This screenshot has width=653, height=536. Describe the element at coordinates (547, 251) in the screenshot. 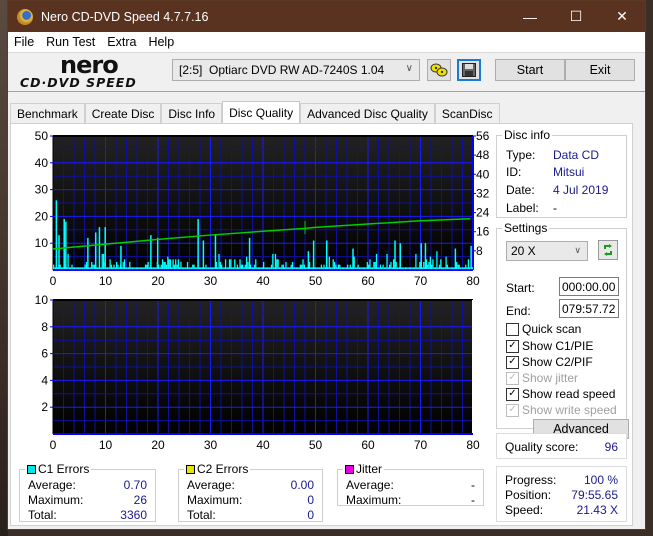

I see `speed-select: 20 X ∨` at that location.